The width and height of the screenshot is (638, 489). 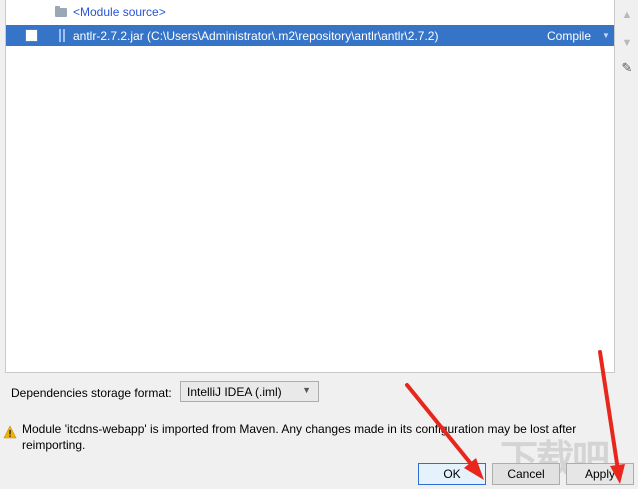 I want to click on storage-format-label: Dependencies storage format:, so click(x=91, y=393).